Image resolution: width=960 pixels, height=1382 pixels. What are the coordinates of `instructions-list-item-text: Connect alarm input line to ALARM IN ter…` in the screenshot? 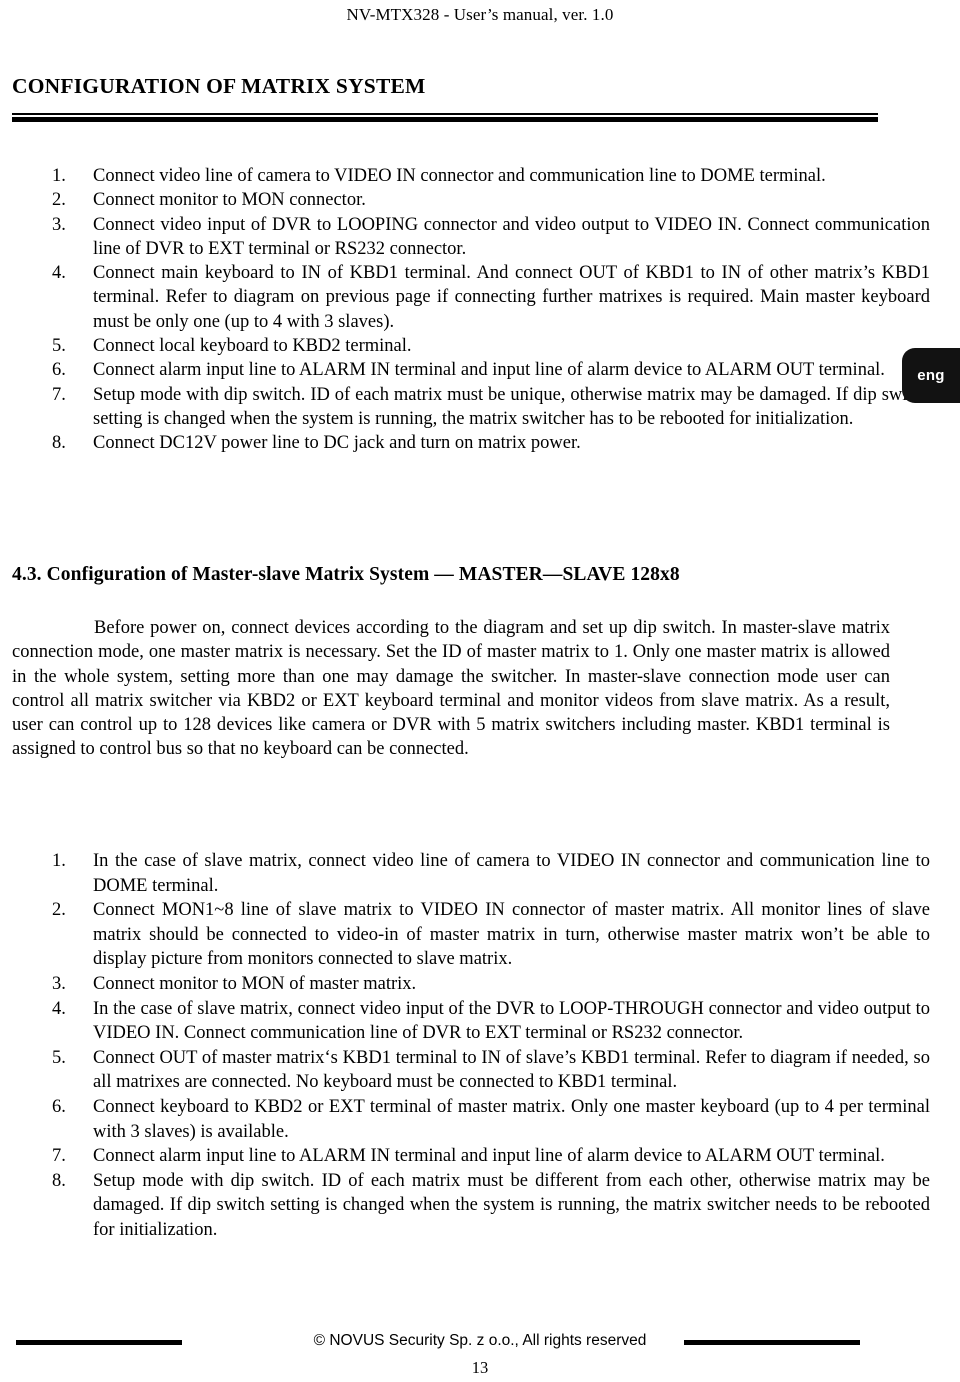 It's located at (489, 370).